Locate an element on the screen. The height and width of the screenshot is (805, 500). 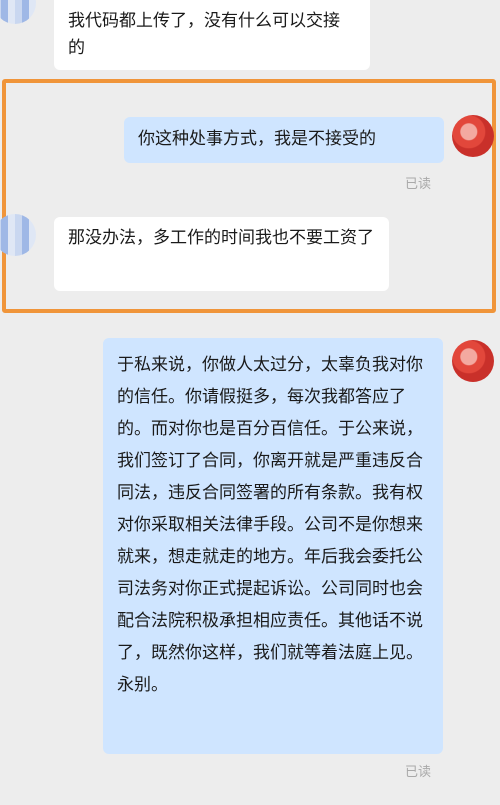
message-bubble-incoming: 那没办法，多工作的时间我也不要工资了 is located at coordinates (221, 254).